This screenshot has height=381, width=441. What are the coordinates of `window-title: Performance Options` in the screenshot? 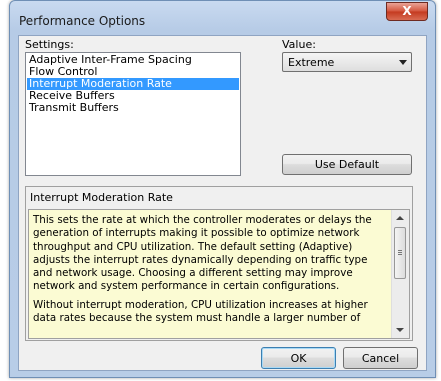 It's located at (82, 21).